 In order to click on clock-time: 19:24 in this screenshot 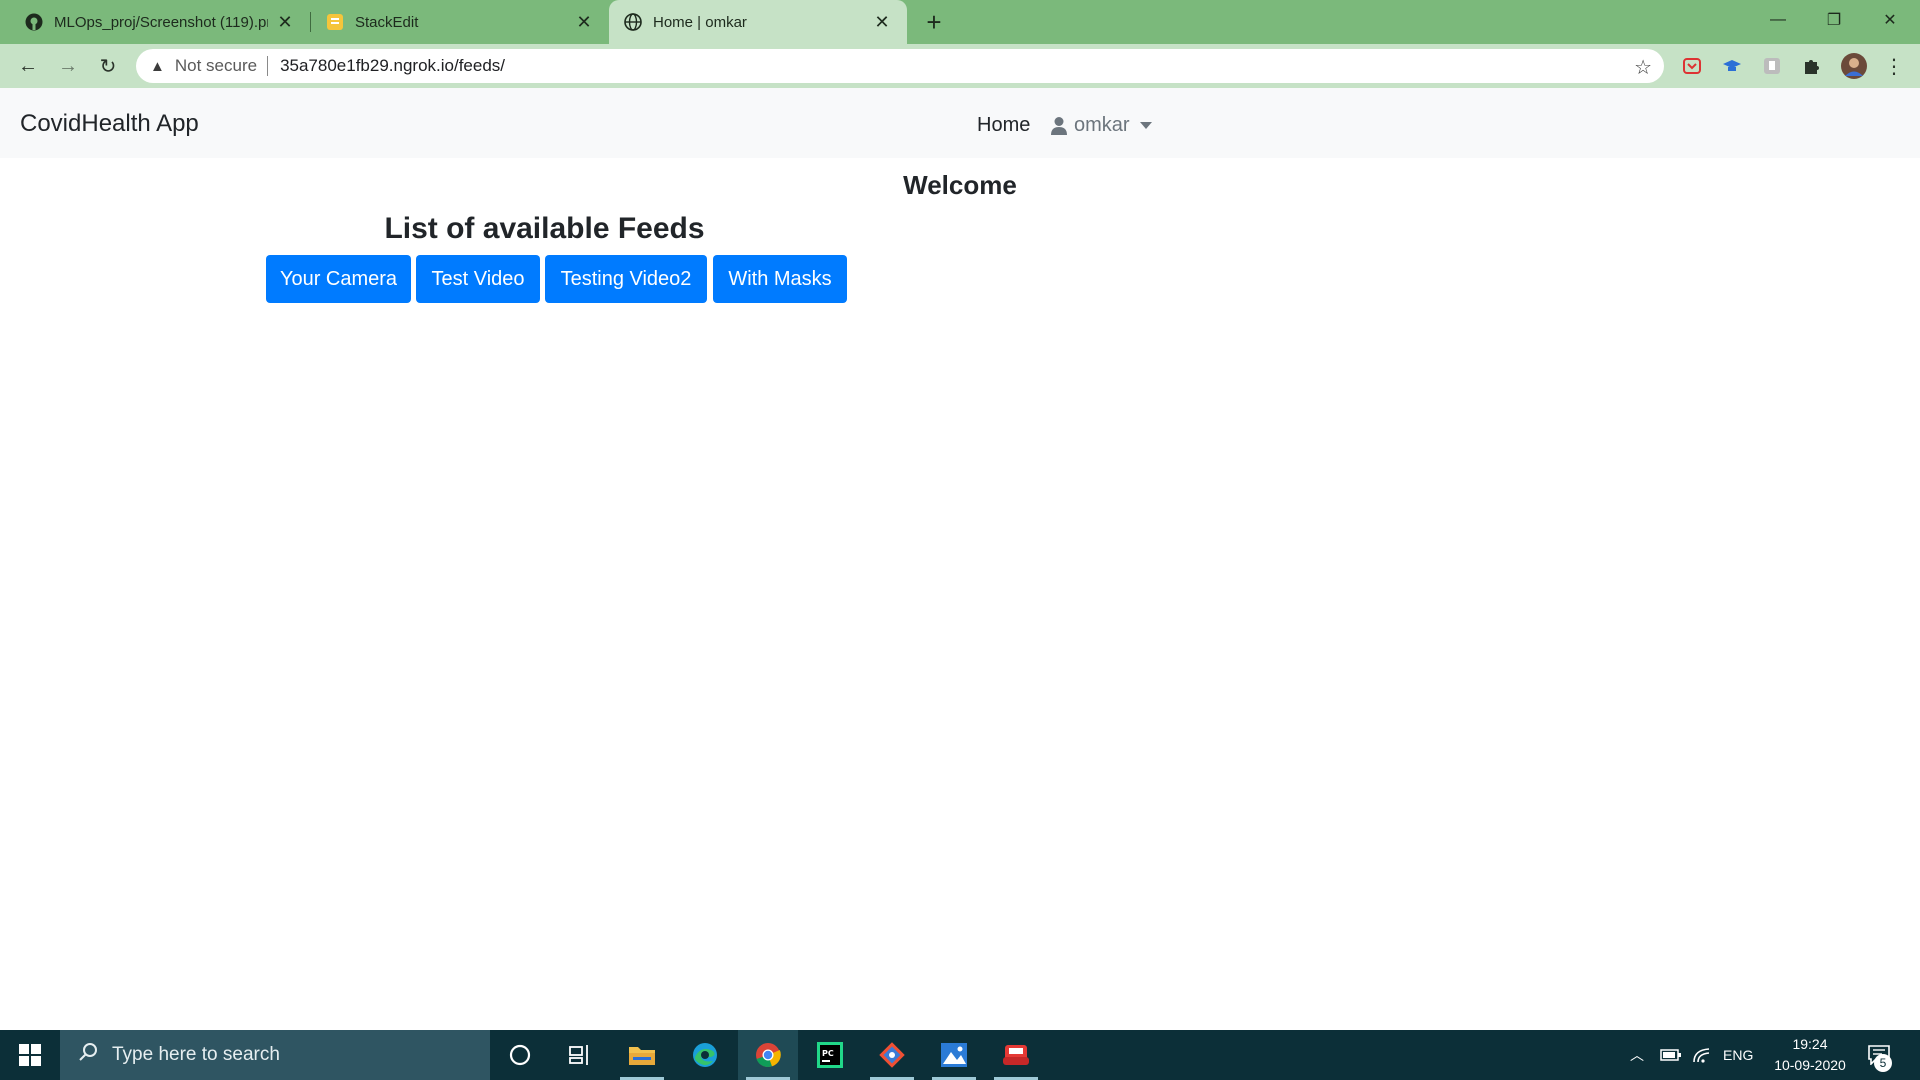, I will do `click(1810, 1044)`.